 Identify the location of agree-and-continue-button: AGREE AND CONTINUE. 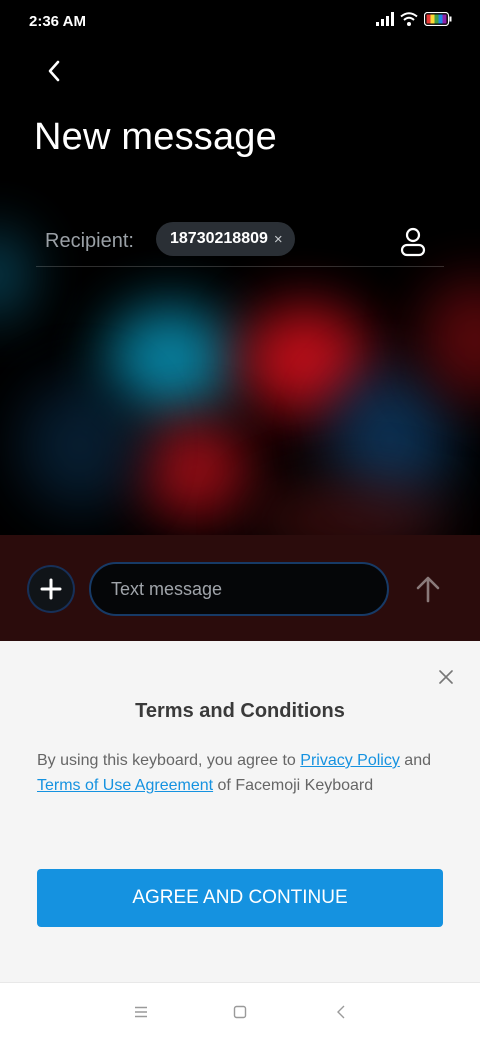
(240, 898).